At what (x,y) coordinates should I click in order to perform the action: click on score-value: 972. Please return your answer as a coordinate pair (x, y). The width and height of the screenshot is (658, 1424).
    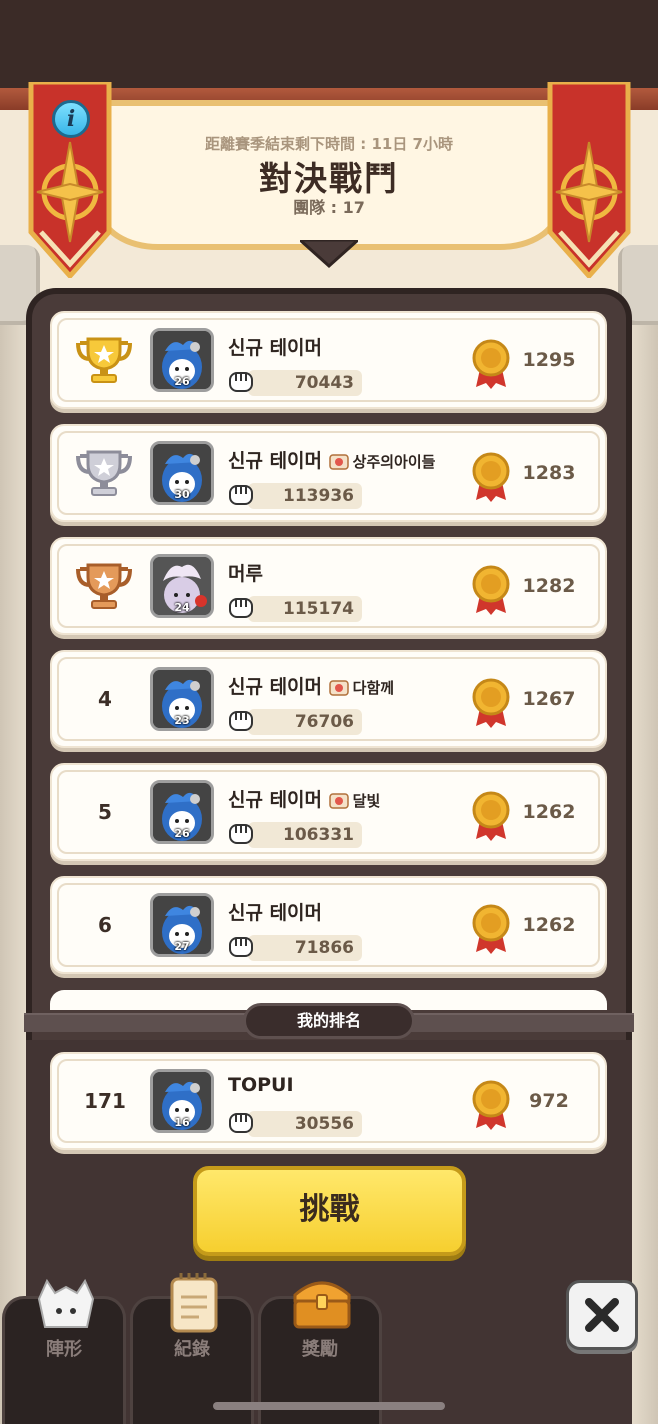
    Looking at the image, I should click on (549, 1101).